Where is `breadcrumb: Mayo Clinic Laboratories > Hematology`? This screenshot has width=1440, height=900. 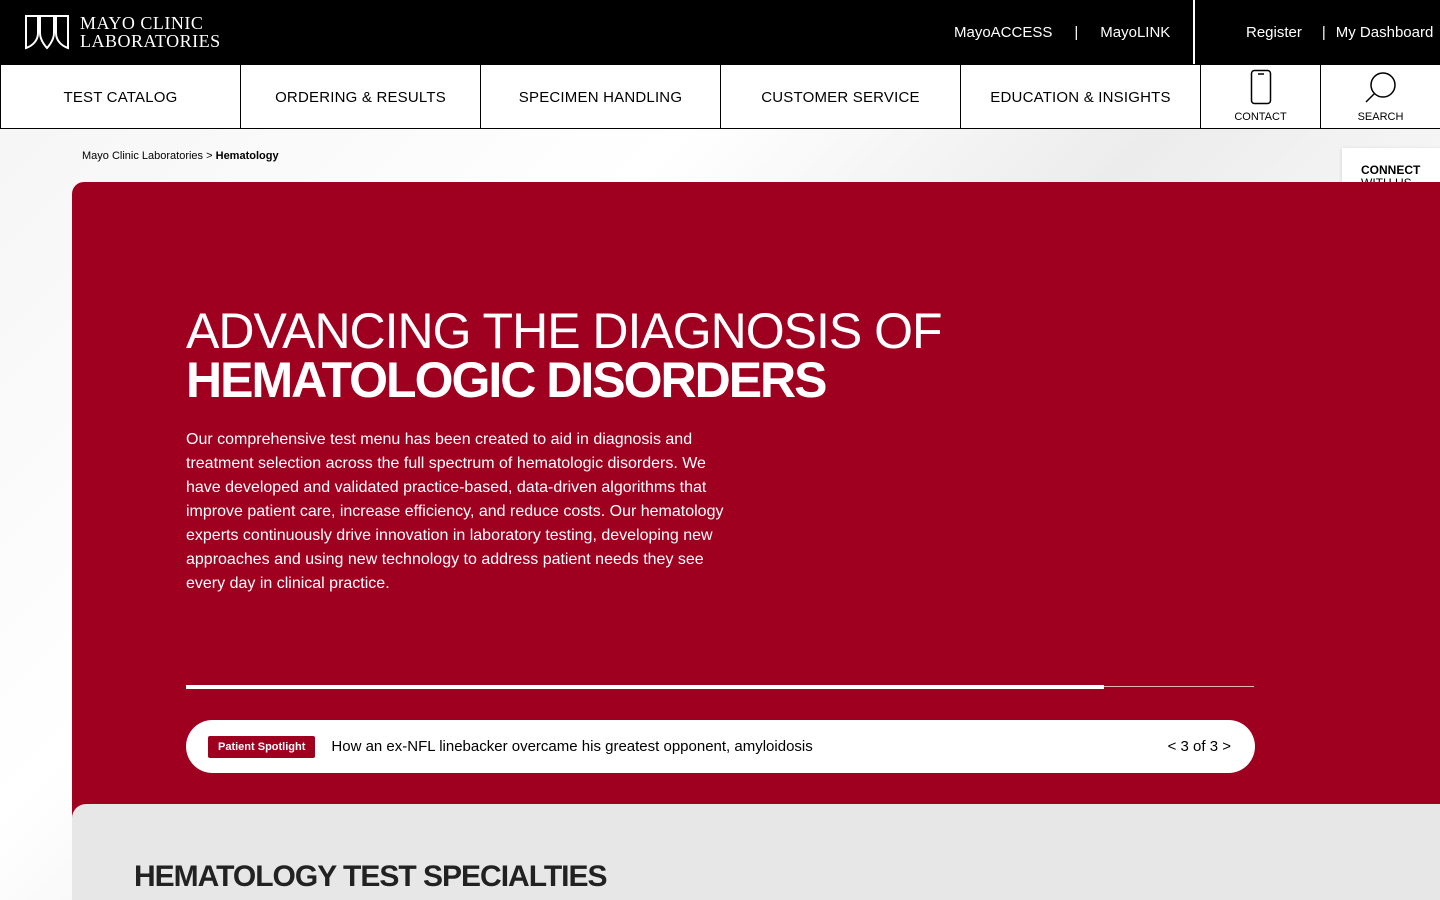 breadcrumb: Mayo Clinic Laboratories > Hematology is located at coordinates (180, 156).